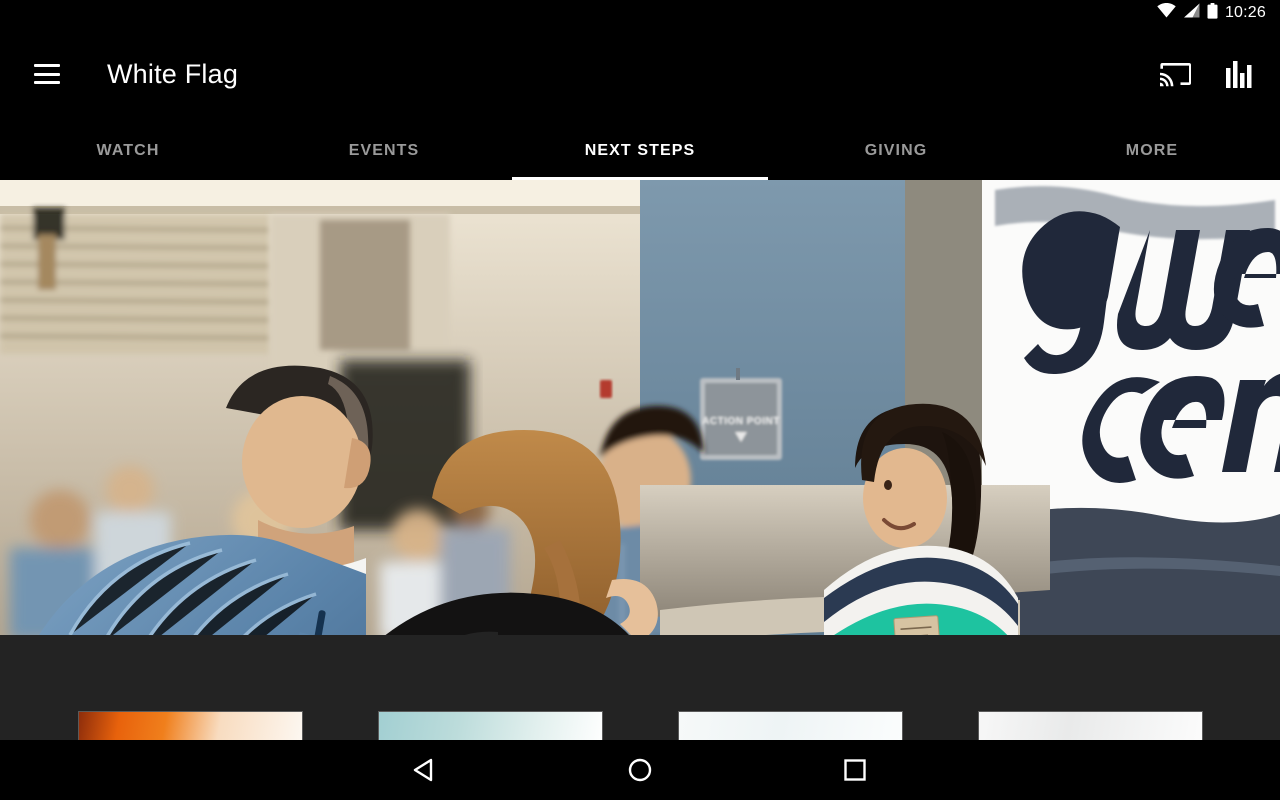  Describe the element at coordinates (1176, 74) in the screenshot. I see `cast-icon` at that location.